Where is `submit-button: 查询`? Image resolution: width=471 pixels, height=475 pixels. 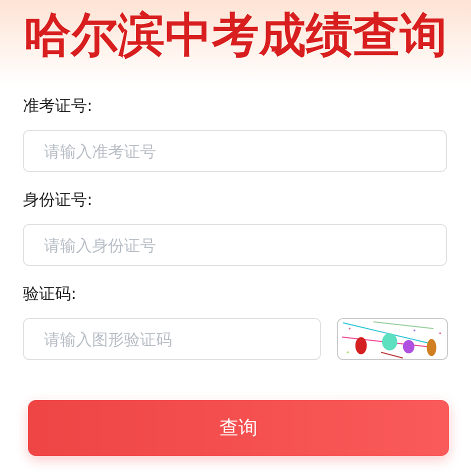 submit-button: 查询 is located at coordinates (238, 428).